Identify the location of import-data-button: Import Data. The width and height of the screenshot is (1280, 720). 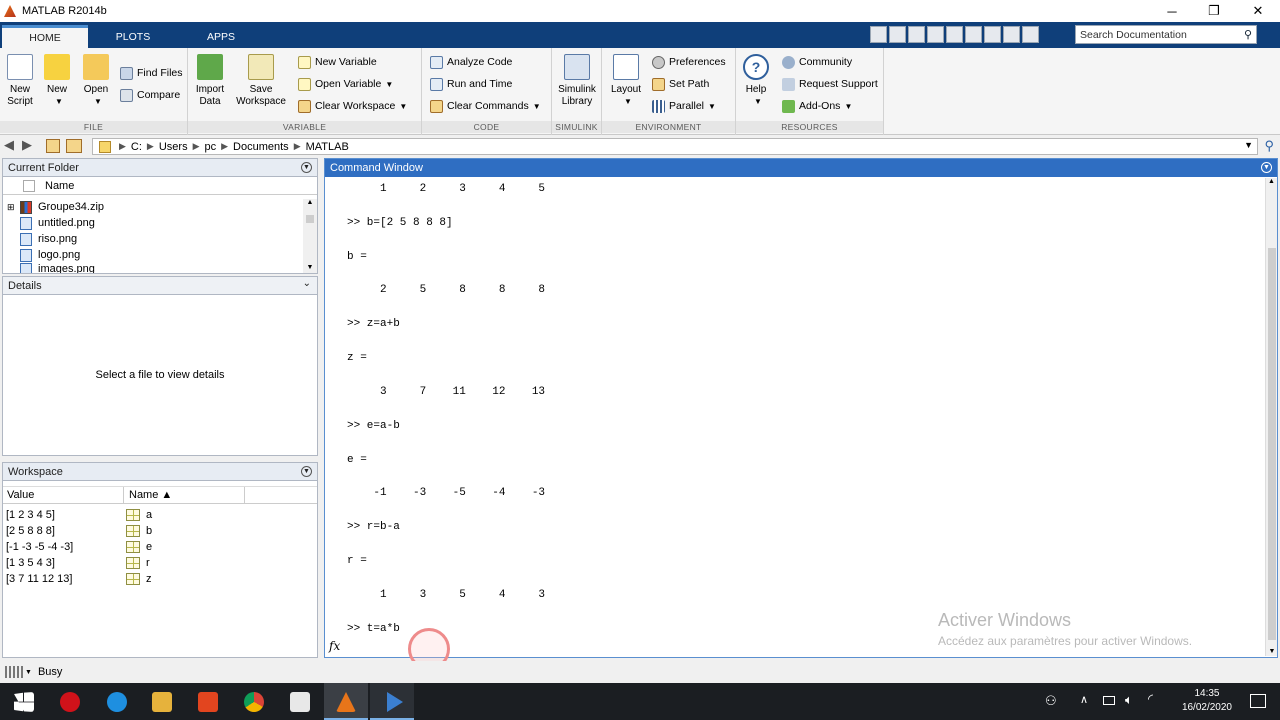
(210, 80).